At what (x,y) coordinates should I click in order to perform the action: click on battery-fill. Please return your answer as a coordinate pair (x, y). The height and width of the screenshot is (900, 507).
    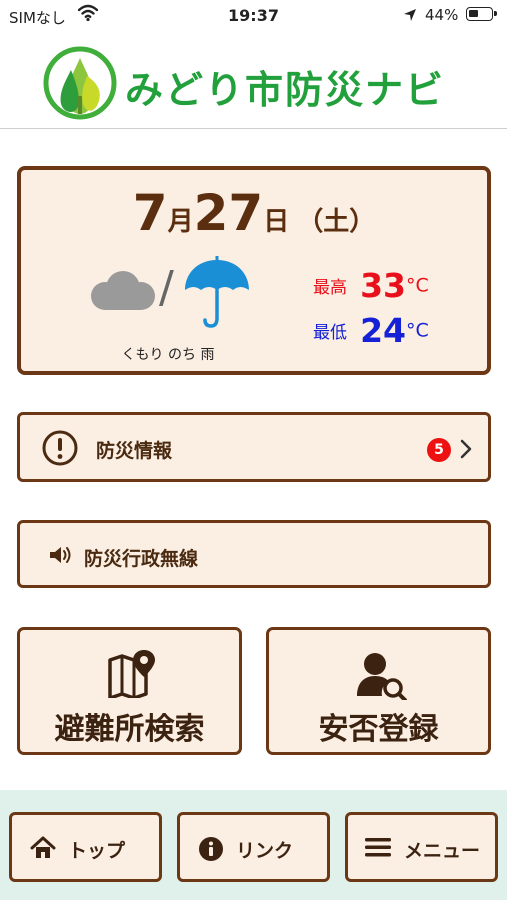
    Looking at the image, I should click on (473, 13).